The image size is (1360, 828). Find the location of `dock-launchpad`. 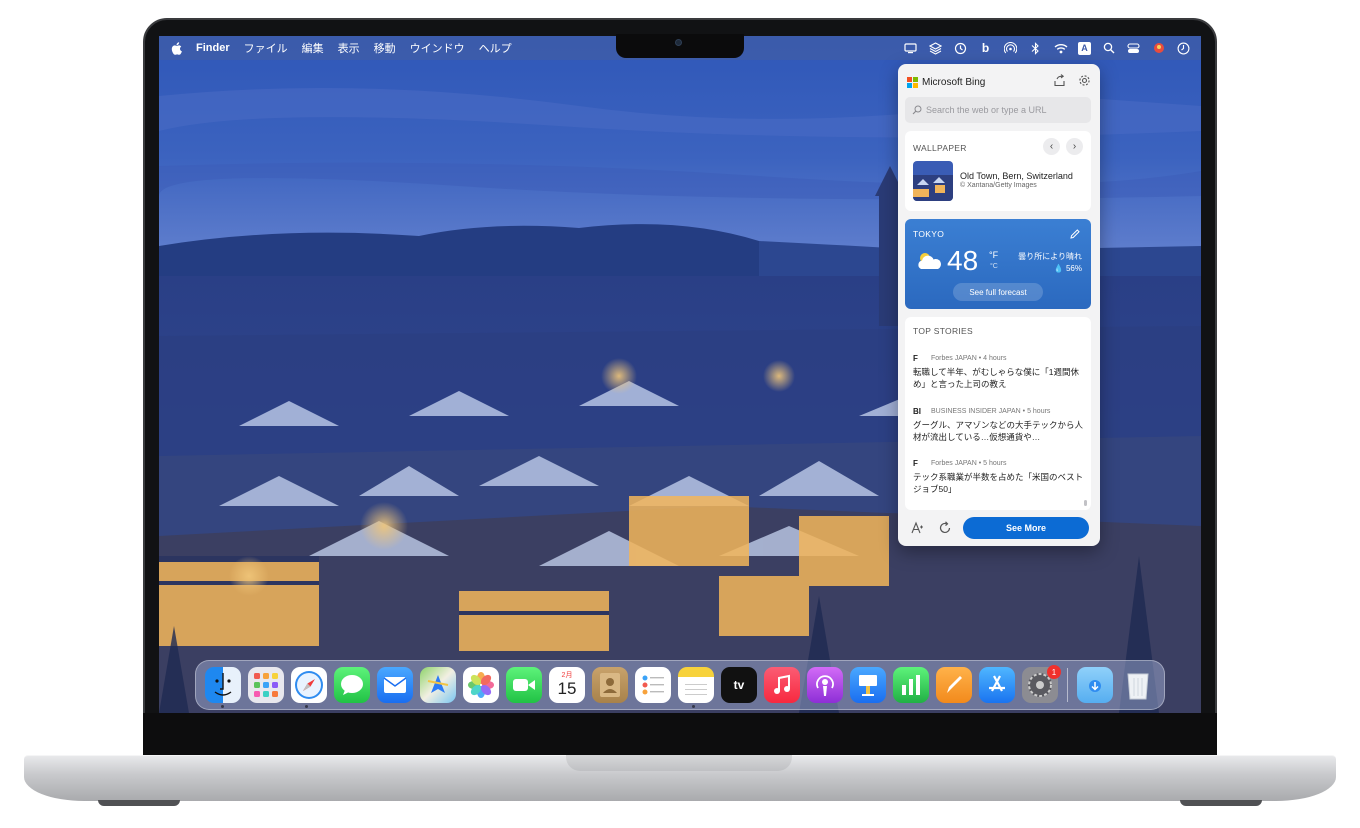

dock-launchpad is located at coordinates (266, 685).